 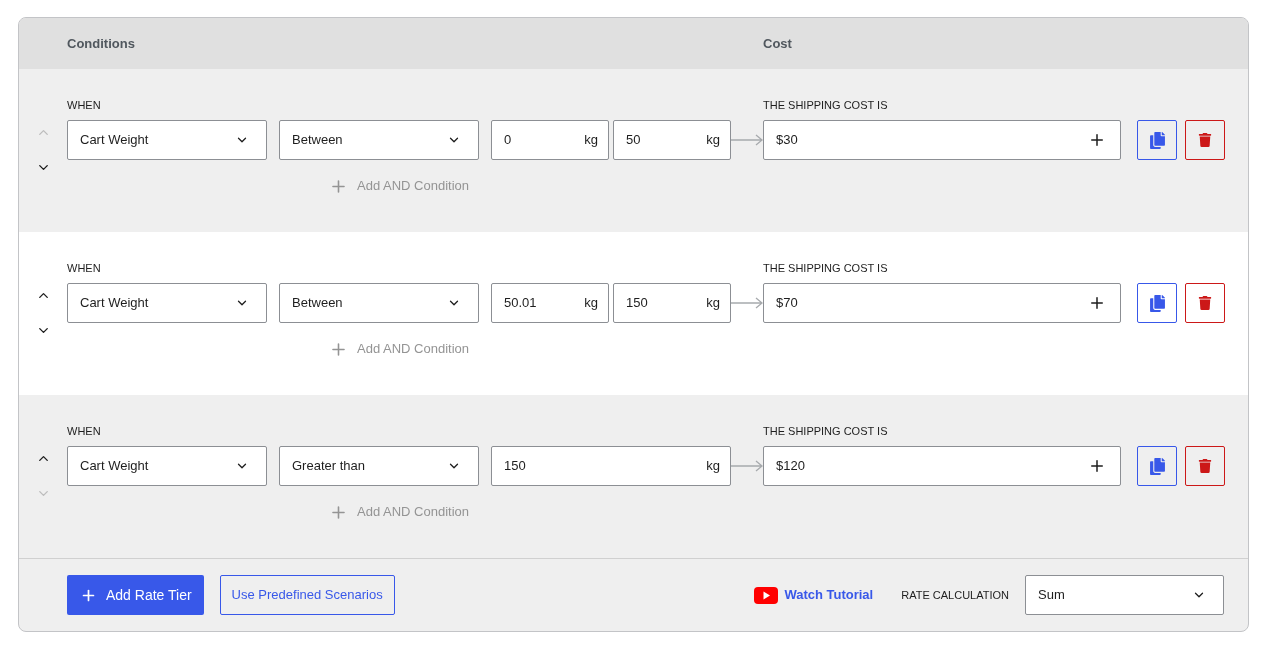 I want to click on column-header: Conditions, so click(x=101, y=43).